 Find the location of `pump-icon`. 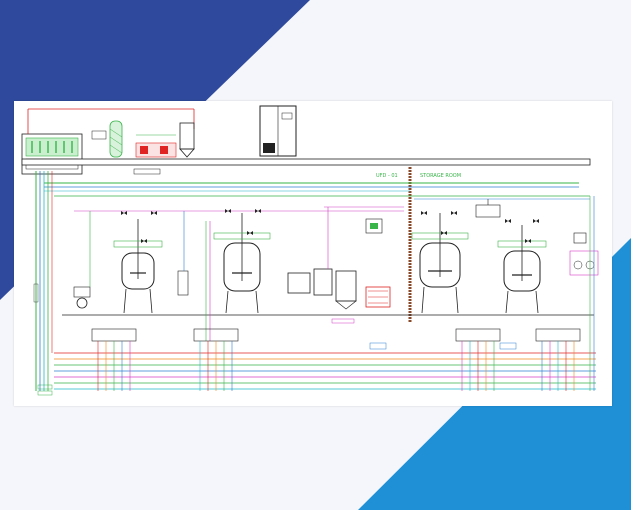

pump-icon is located at coordinates (82, 297).